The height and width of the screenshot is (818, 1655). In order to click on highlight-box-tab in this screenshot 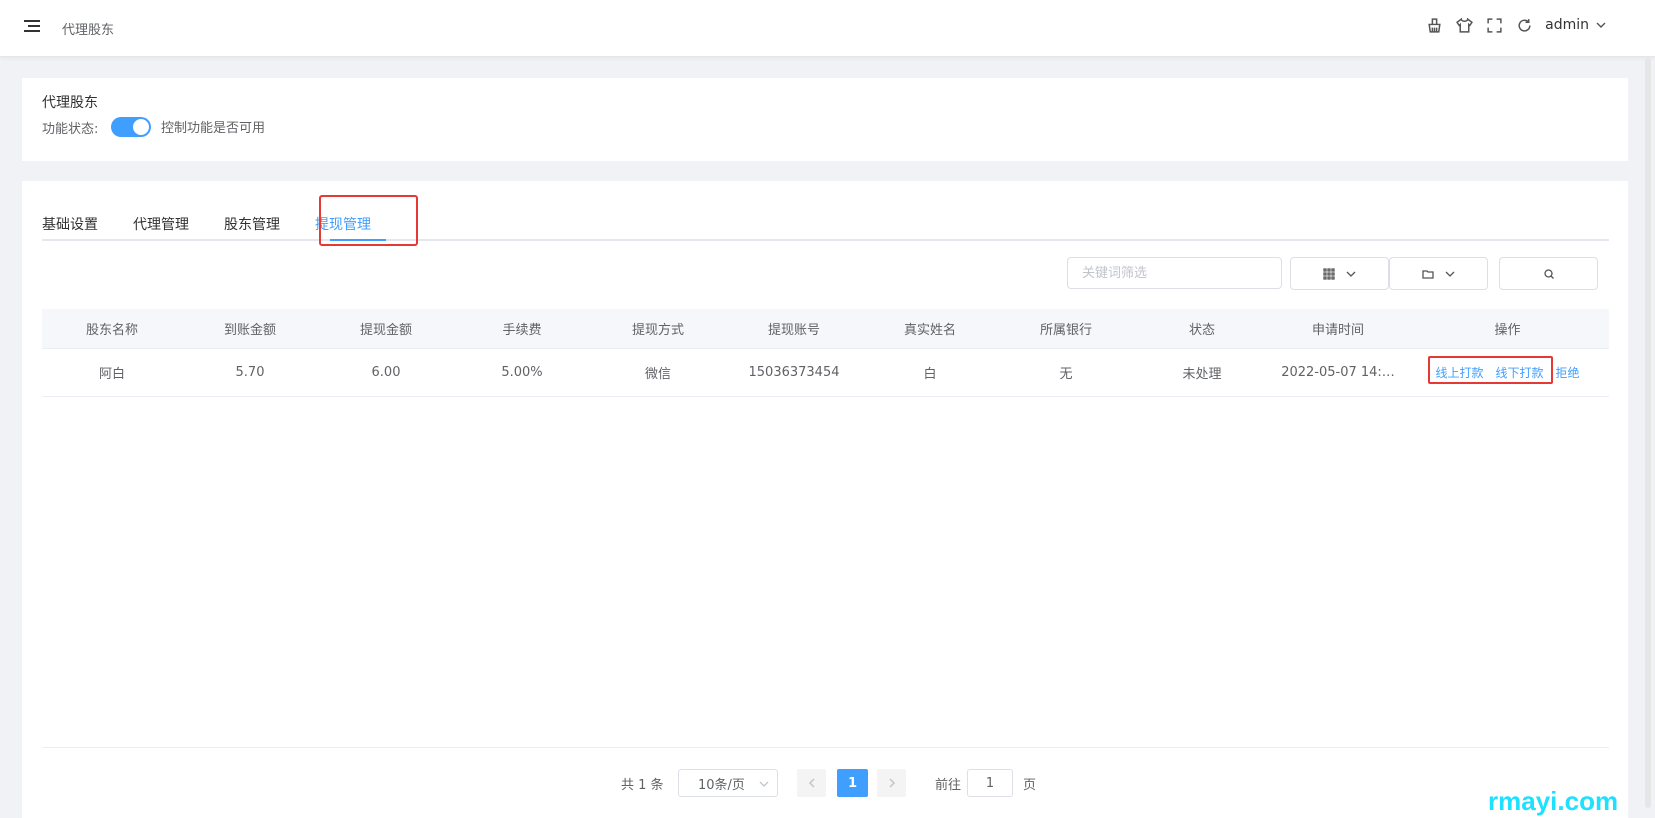, I will do `click(368, 220)`.